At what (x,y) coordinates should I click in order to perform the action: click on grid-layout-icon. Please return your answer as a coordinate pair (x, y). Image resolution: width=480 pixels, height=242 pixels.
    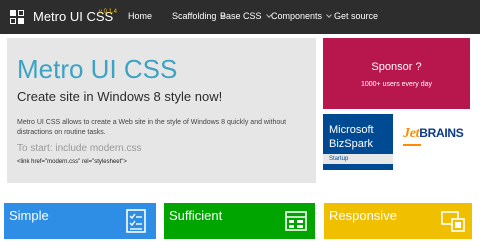
    Looking at the image, I should click on (296, 221).